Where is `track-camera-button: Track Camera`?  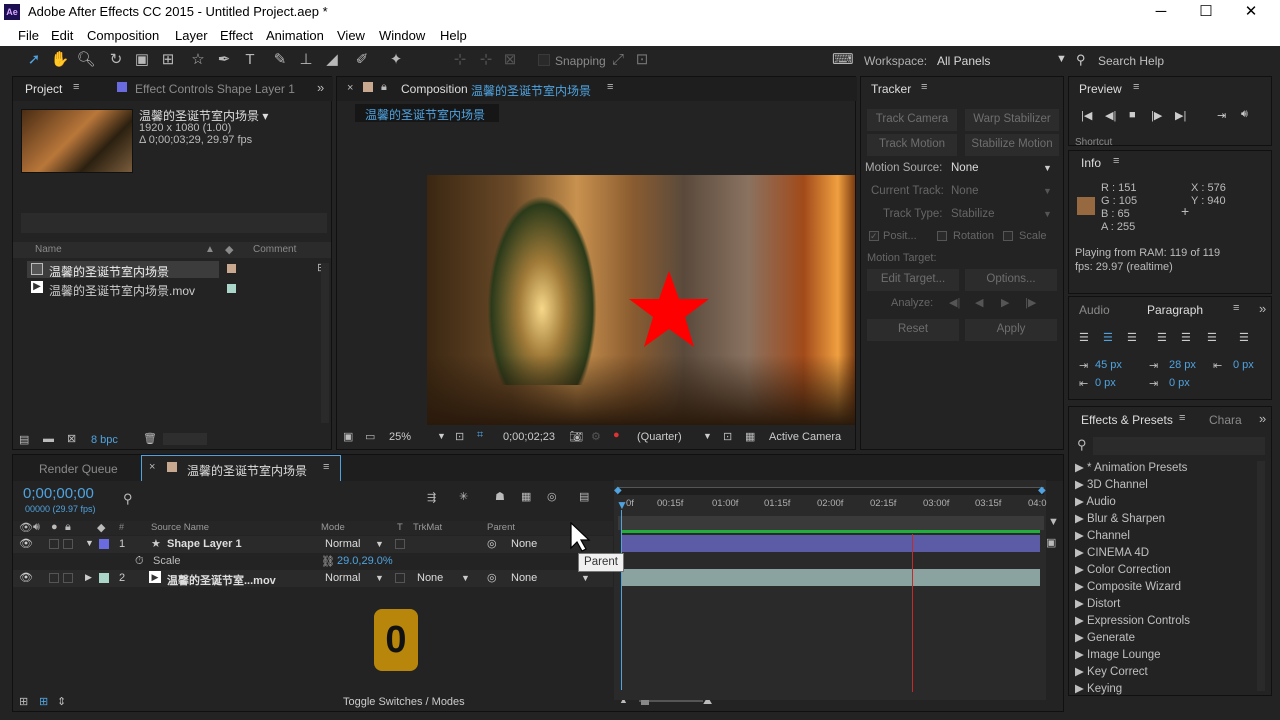
track-camera-button: Track Camera is located at coordinates (912, 120).